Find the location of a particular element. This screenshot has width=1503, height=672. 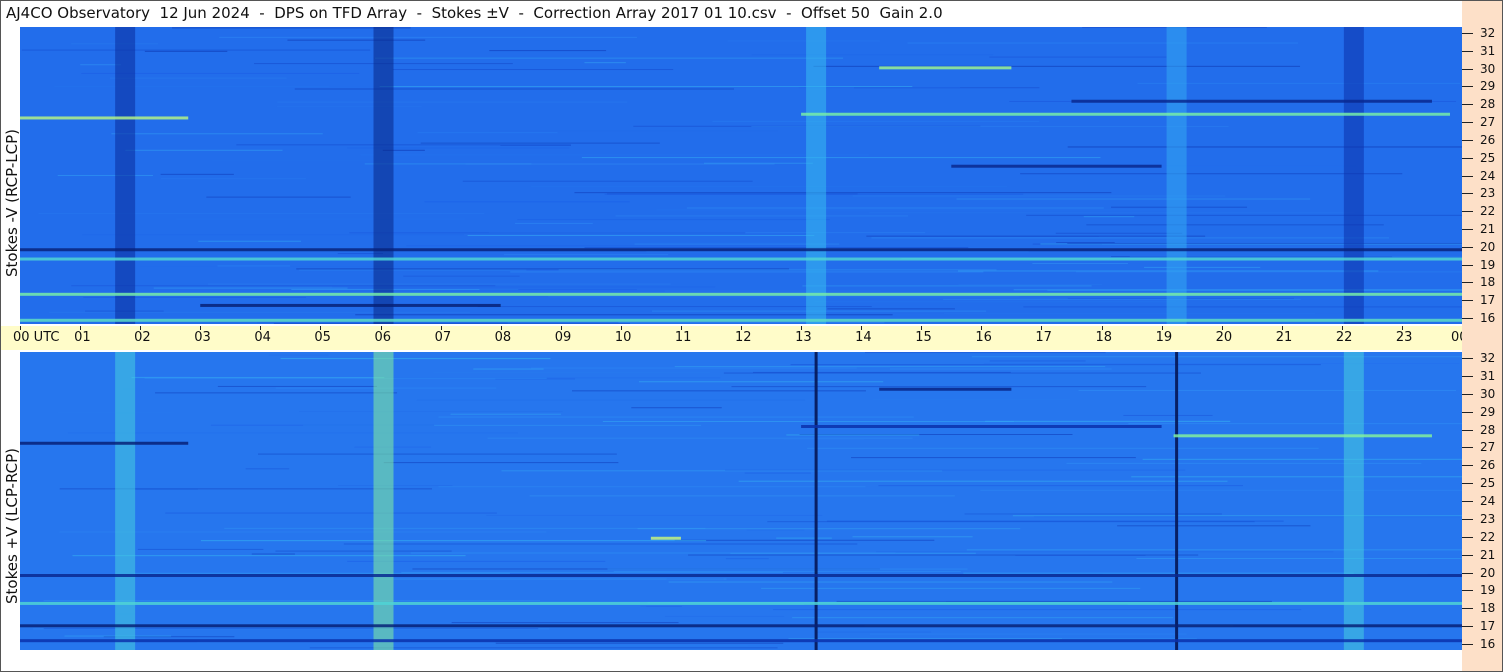

freq-tick-label: 21 is located at coordinates (1488, 228).